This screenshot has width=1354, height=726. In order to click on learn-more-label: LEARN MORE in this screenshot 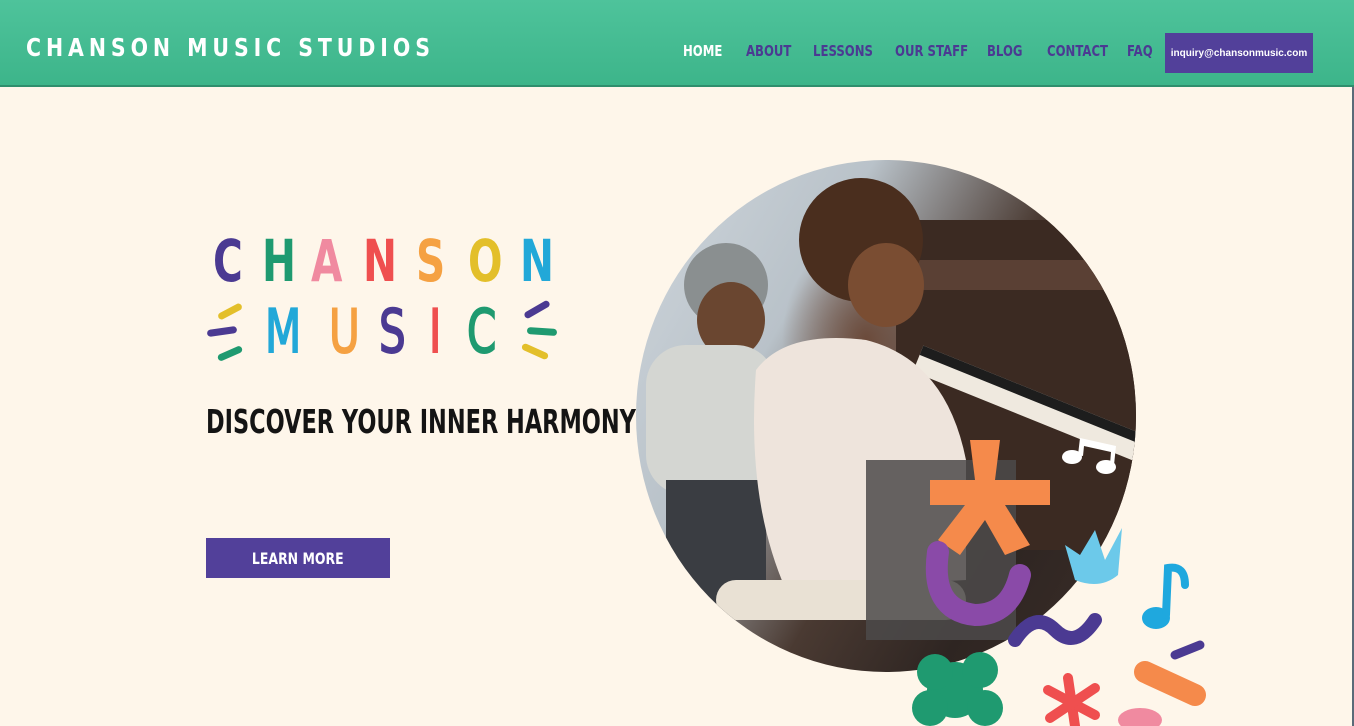, I will do `click(298, 558)`.